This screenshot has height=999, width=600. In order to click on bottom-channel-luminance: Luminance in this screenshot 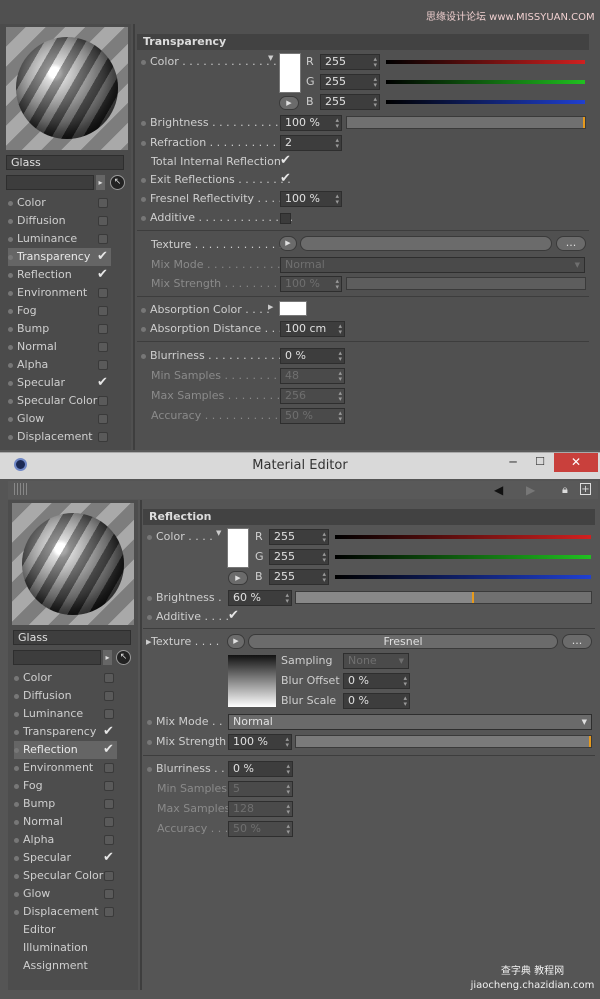, I will do `click(65, 714)`.